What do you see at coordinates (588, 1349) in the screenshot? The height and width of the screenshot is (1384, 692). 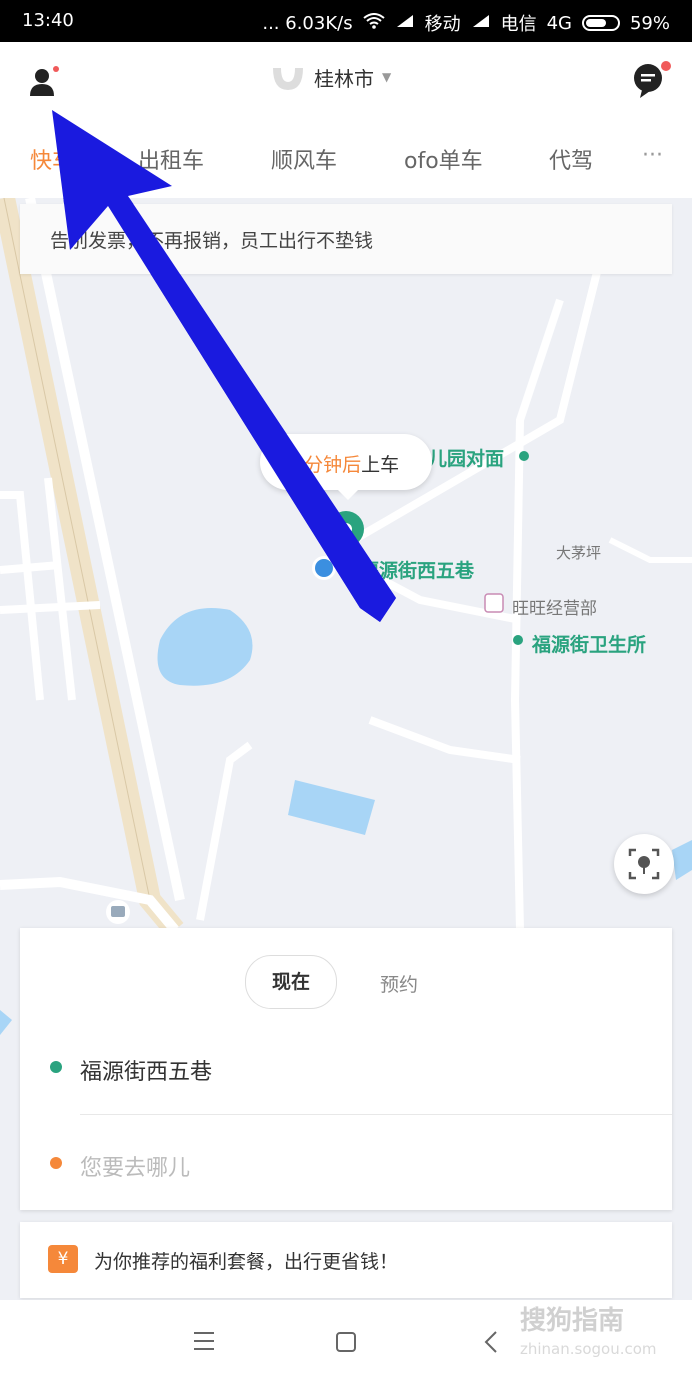 I see `watermark-url: zhinan.sogou.com` at bounding box center [588, 1349].